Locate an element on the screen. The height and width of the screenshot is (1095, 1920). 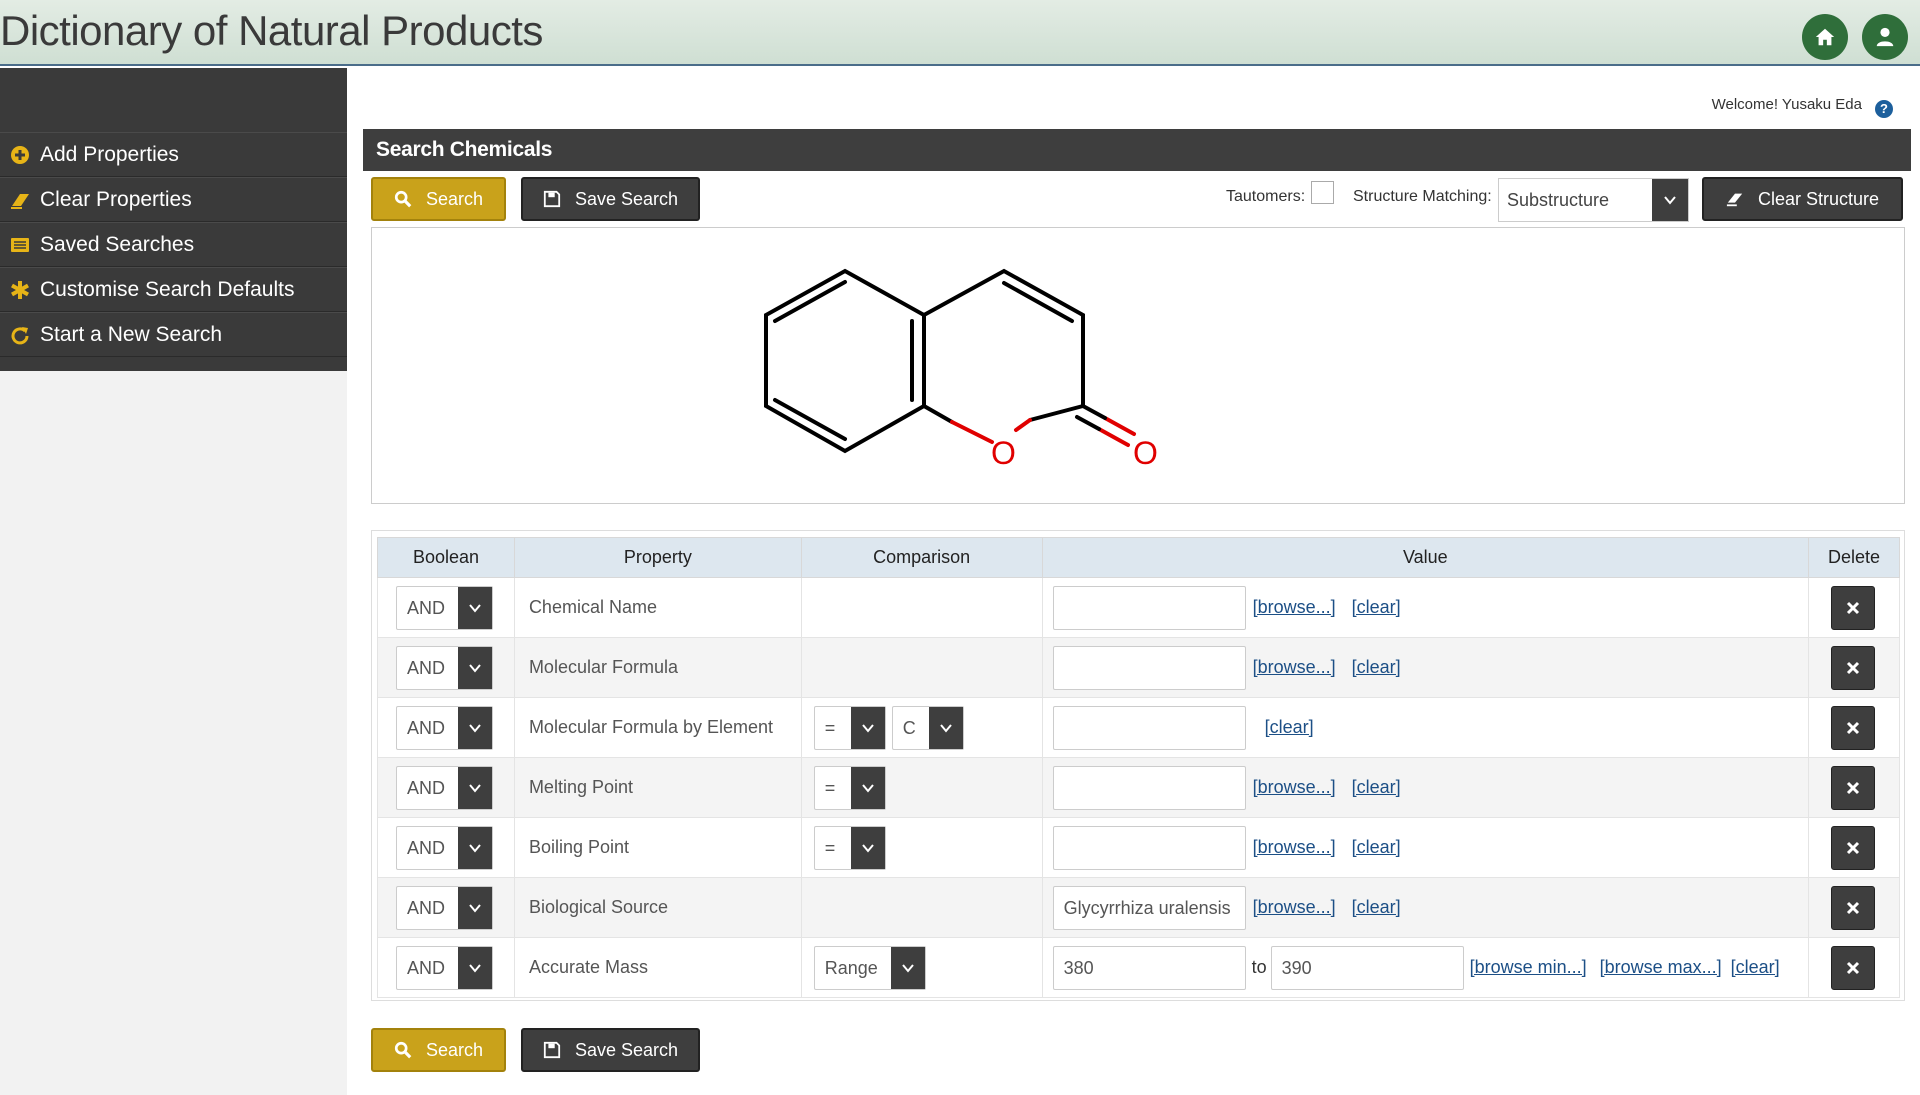
clear-structure-button: Clear Structure is located at coordinates (1802, 199).